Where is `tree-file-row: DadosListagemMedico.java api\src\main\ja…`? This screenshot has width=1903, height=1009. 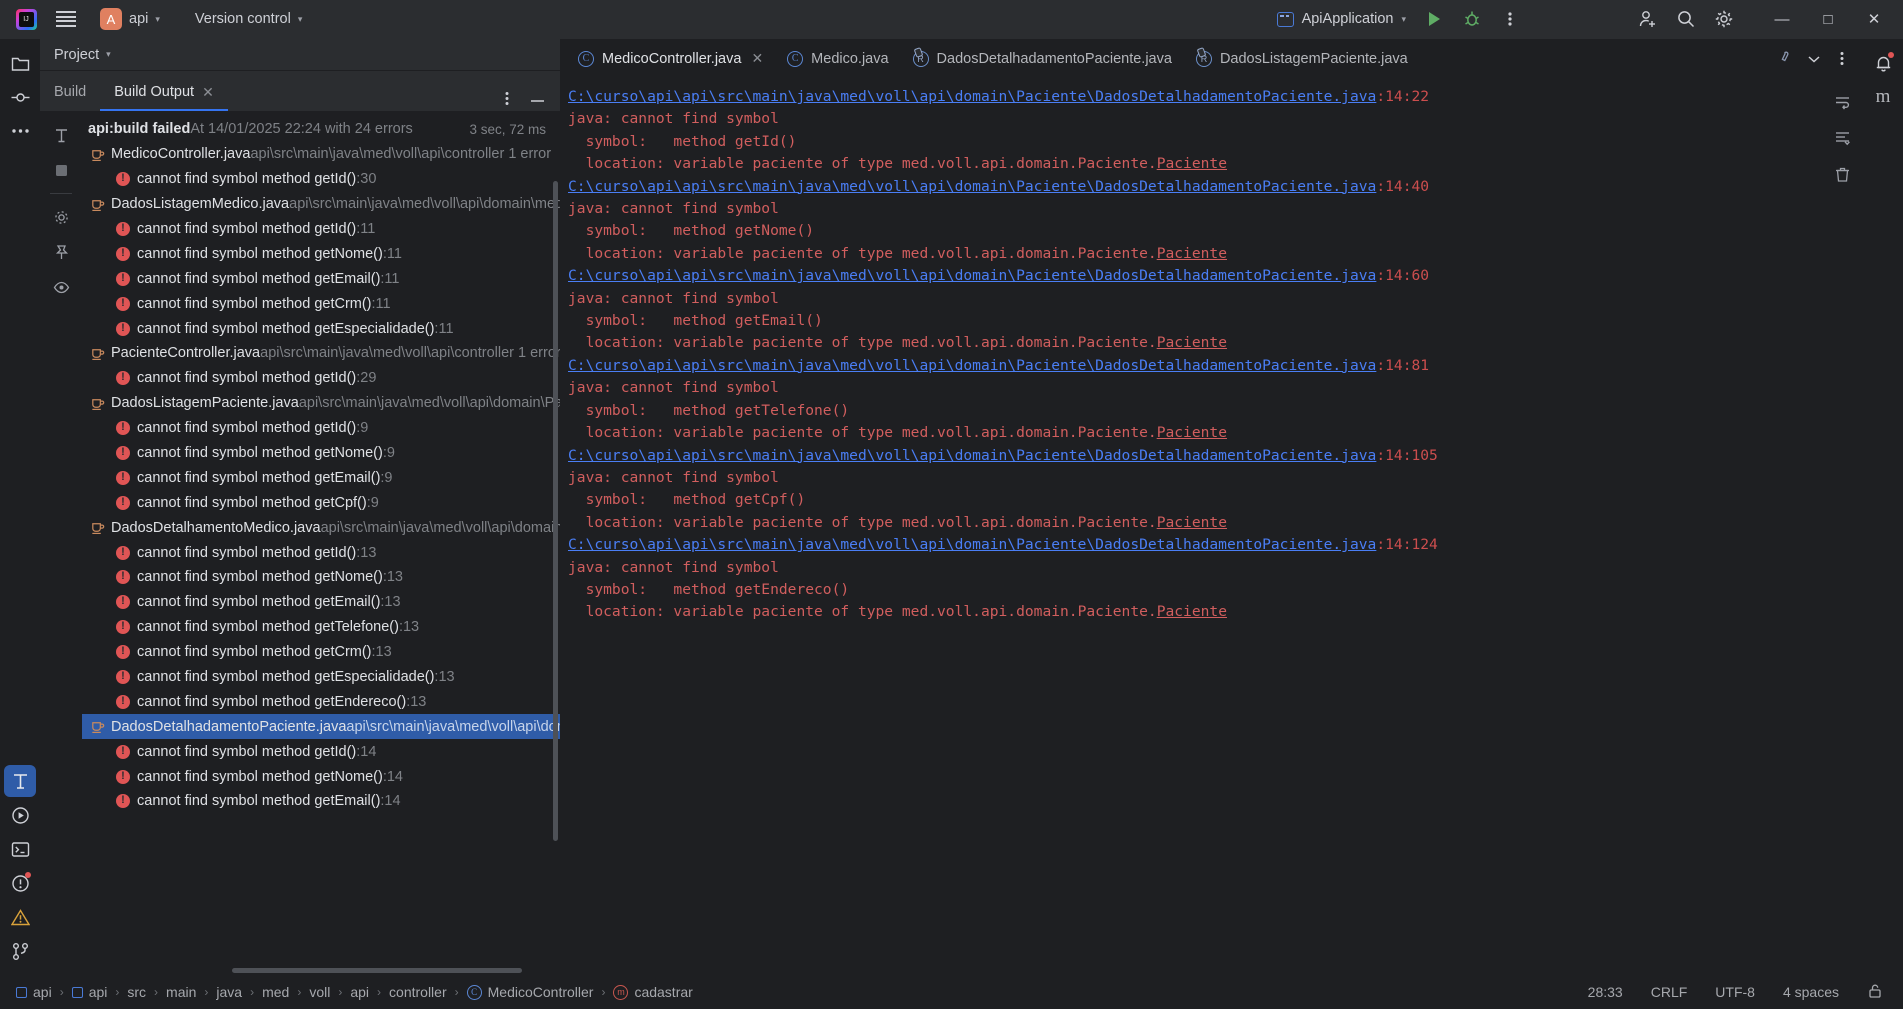 tree-file-row: DadosListagemMedico.java api\src\main\ja… is located at coordinates (321, 204).